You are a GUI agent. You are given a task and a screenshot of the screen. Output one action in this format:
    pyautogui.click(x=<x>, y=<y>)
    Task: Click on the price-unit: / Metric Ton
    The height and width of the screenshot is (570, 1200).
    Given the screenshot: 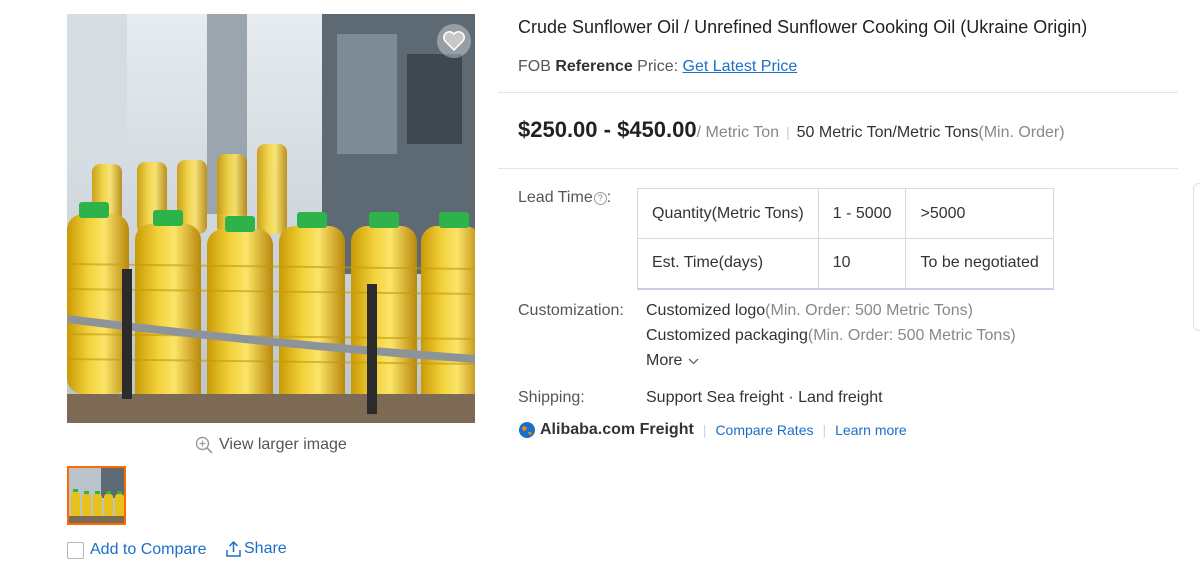 What is the action you would take?
    pyautogui.click(x=738, y=132)
    